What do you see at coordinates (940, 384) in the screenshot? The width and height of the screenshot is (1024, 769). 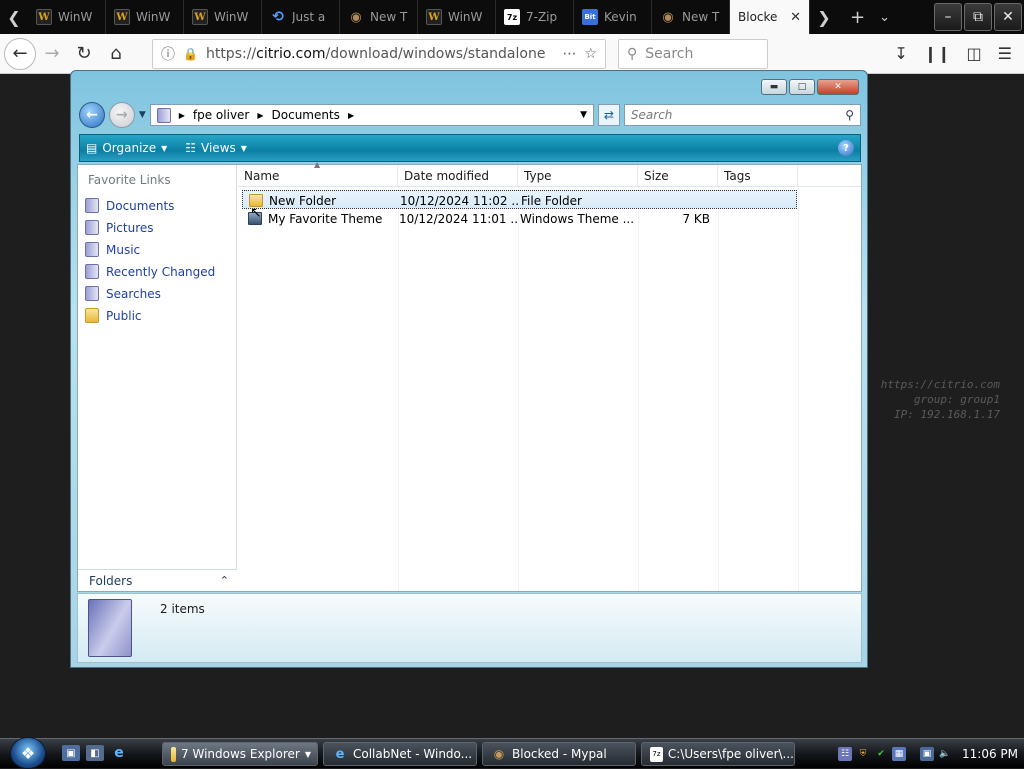 I see `watermark-line: https://citrio.com` at bounding box center [940, 384].